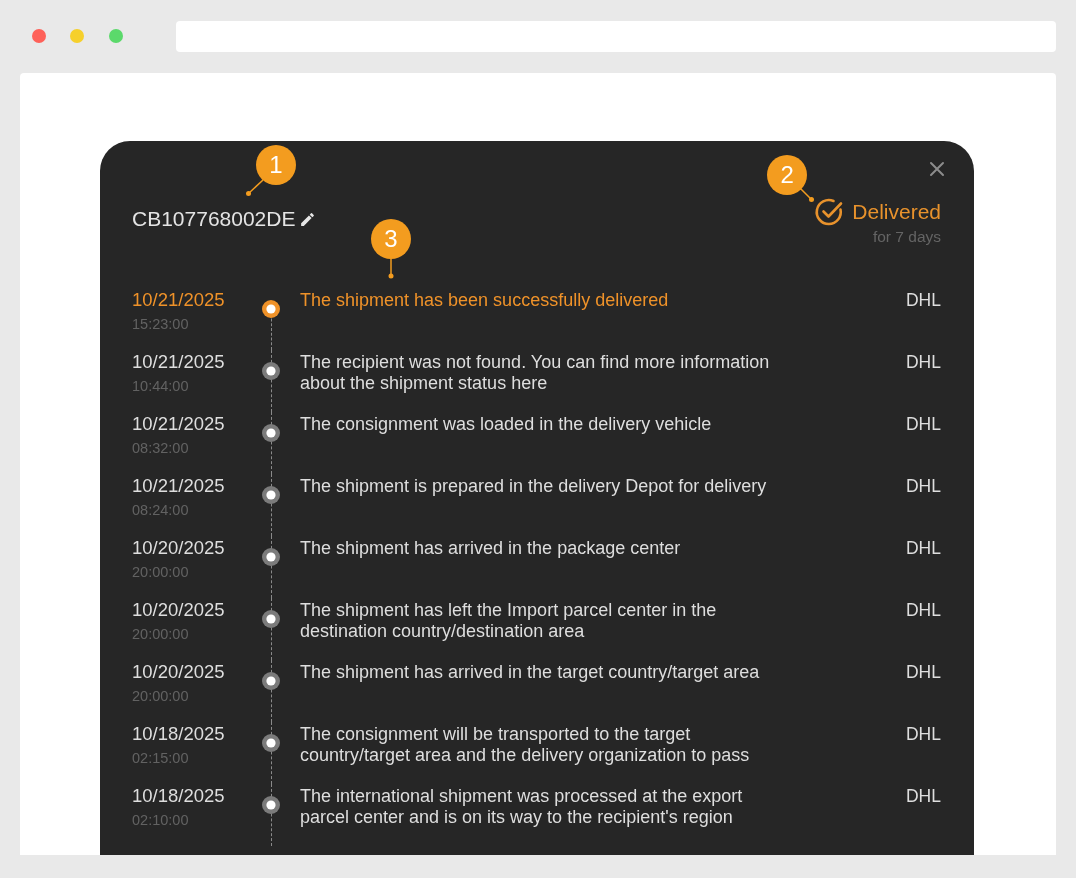  I want to click on callout-badge: 3, so click(391, 239).